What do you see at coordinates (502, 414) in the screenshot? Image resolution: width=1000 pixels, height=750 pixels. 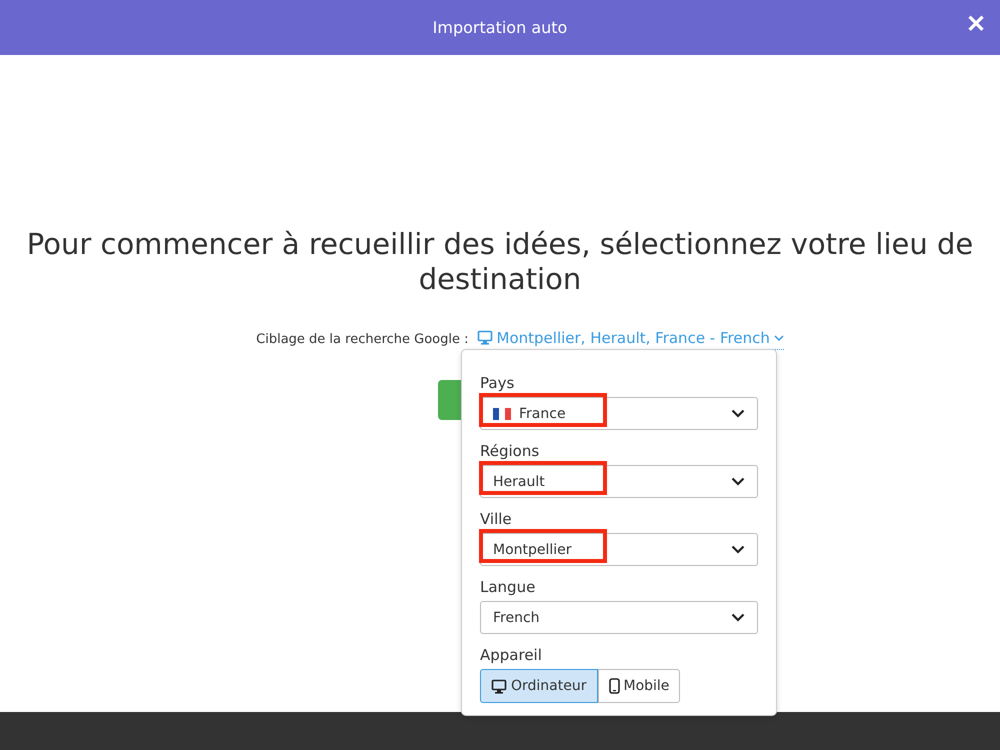 I see `flag-icon` at bounding box center [502, 414].